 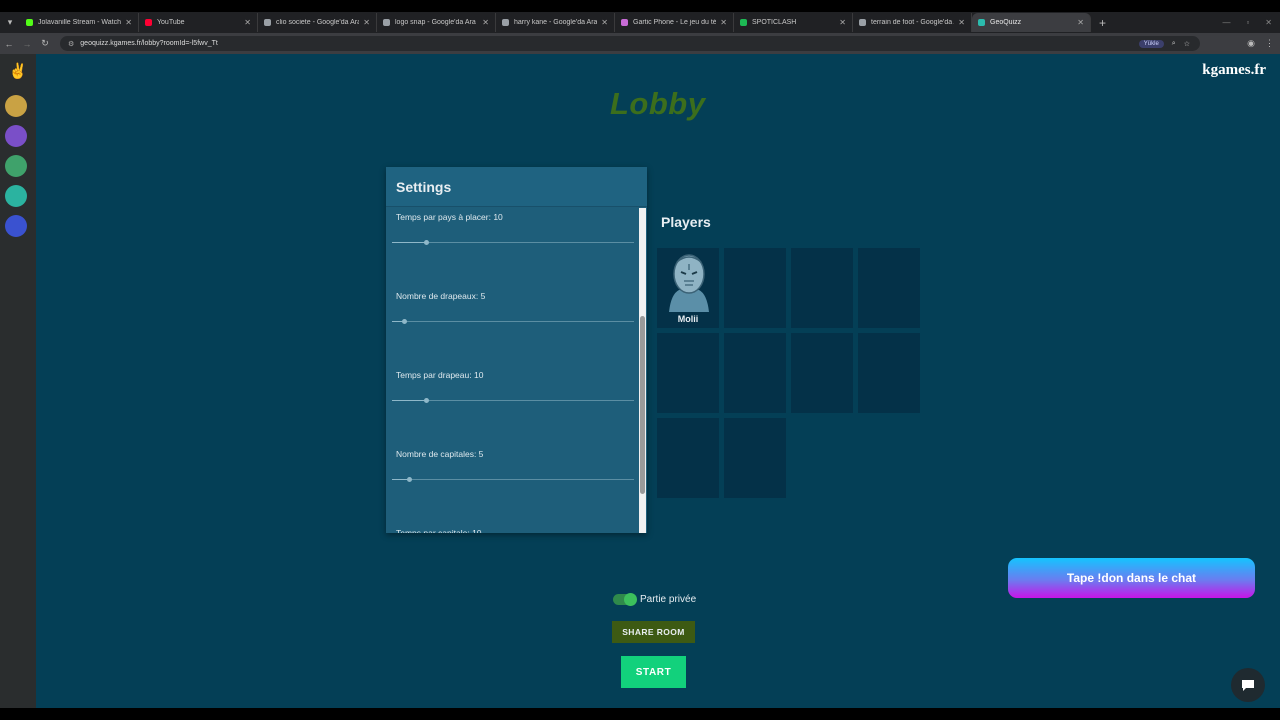 I want to click on browser-tab: Gartic Phone - Le jeu du télép✕, so click(x=674, y=22).